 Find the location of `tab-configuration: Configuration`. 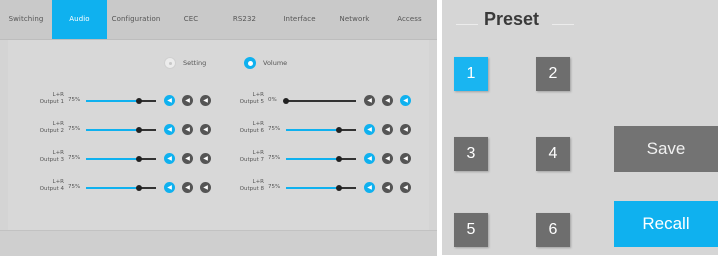

tab-configuration: Configuration is located at coordinates (136, 19).